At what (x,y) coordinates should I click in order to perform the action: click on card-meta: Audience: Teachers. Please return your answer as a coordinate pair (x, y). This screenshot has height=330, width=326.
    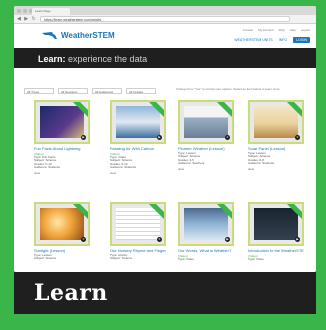
    Looking at the image, I should click on (191, 163).